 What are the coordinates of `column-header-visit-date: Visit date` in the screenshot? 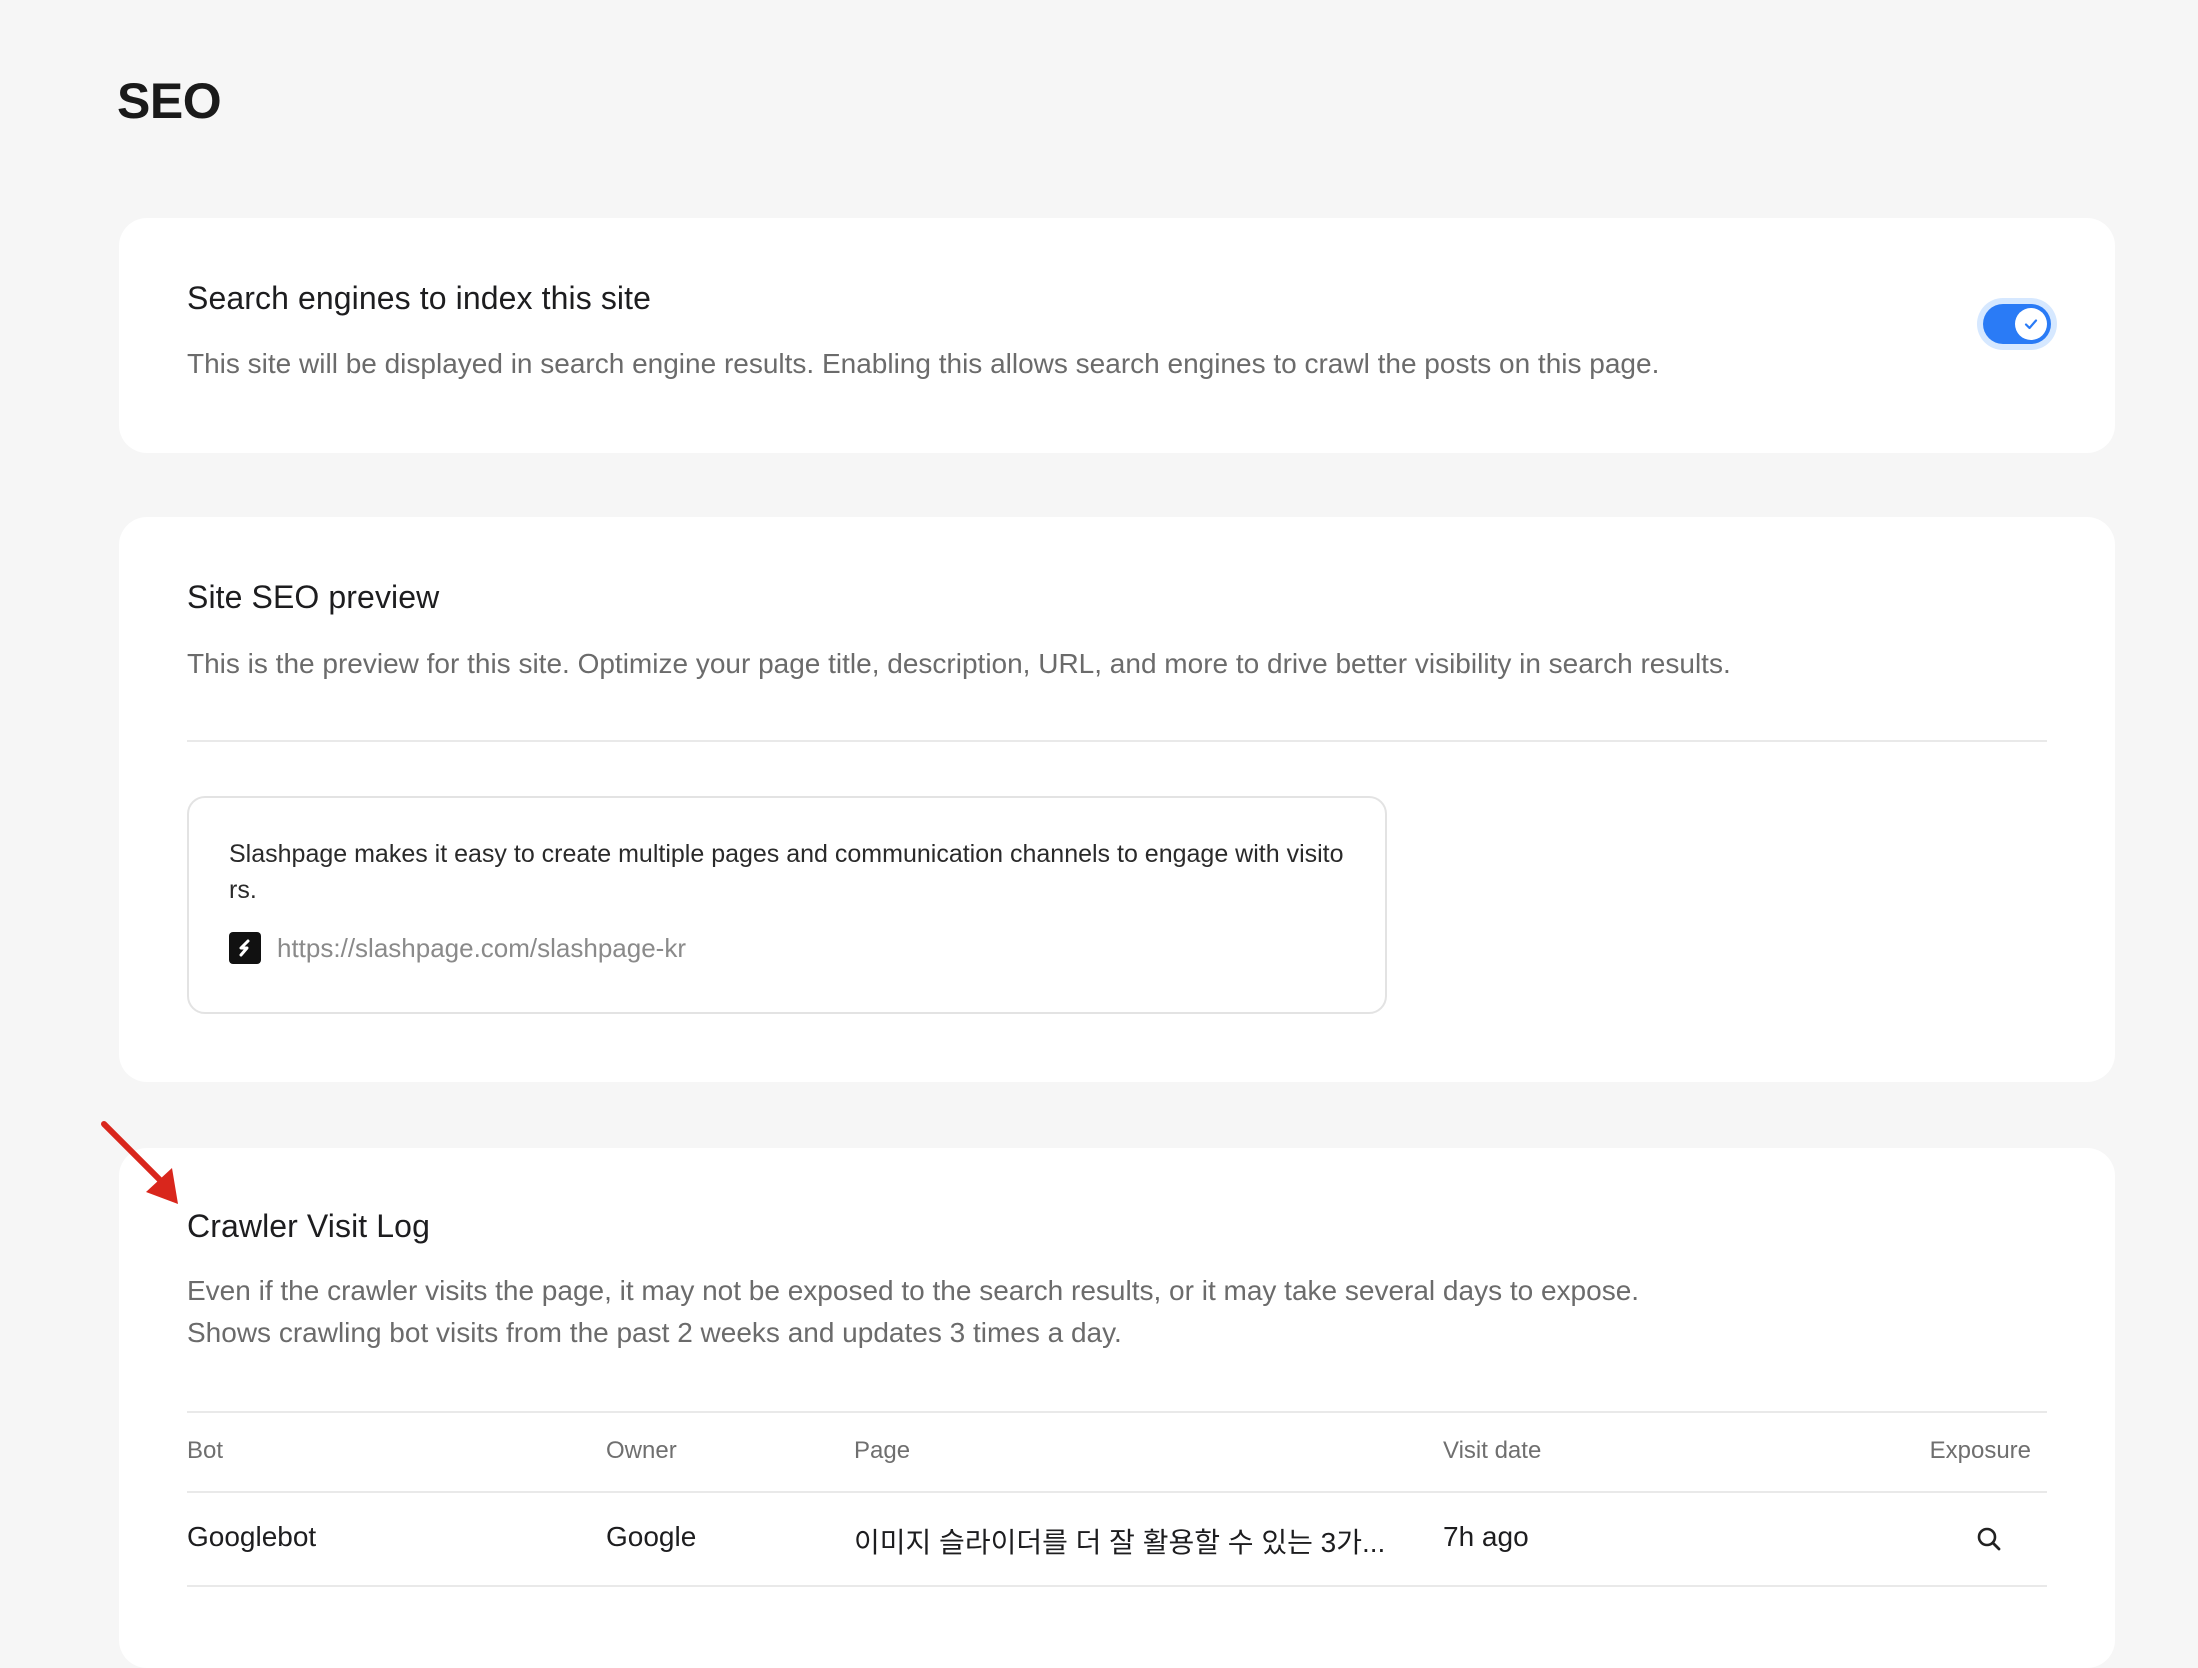 It's located at (1492, 1450).